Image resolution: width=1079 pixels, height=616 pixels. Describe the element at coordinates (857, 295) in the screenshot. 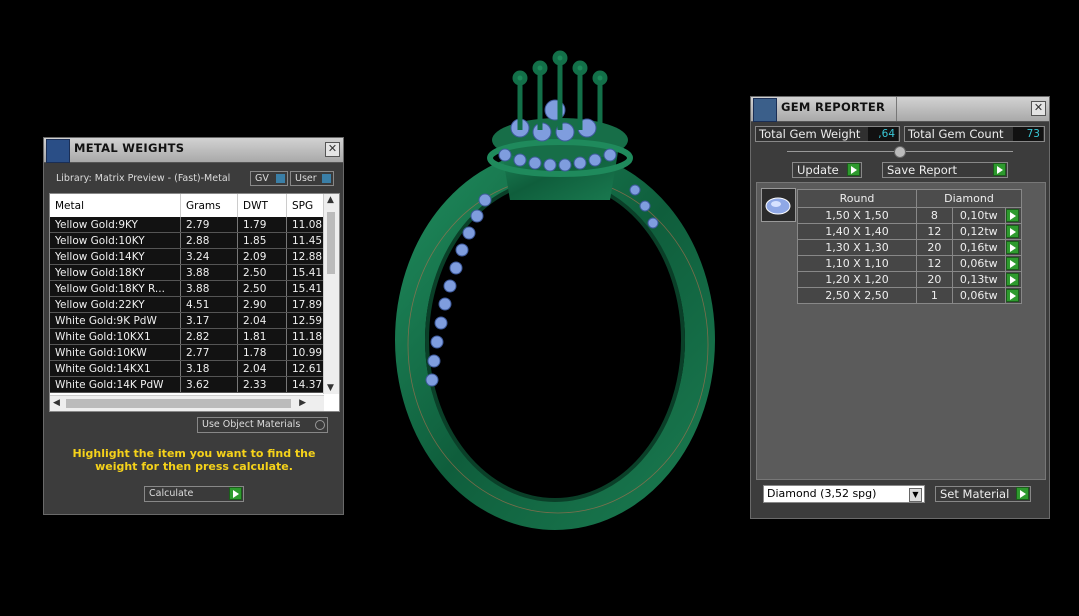

I see `size-cell: 2,50 X 2,50` at that location.